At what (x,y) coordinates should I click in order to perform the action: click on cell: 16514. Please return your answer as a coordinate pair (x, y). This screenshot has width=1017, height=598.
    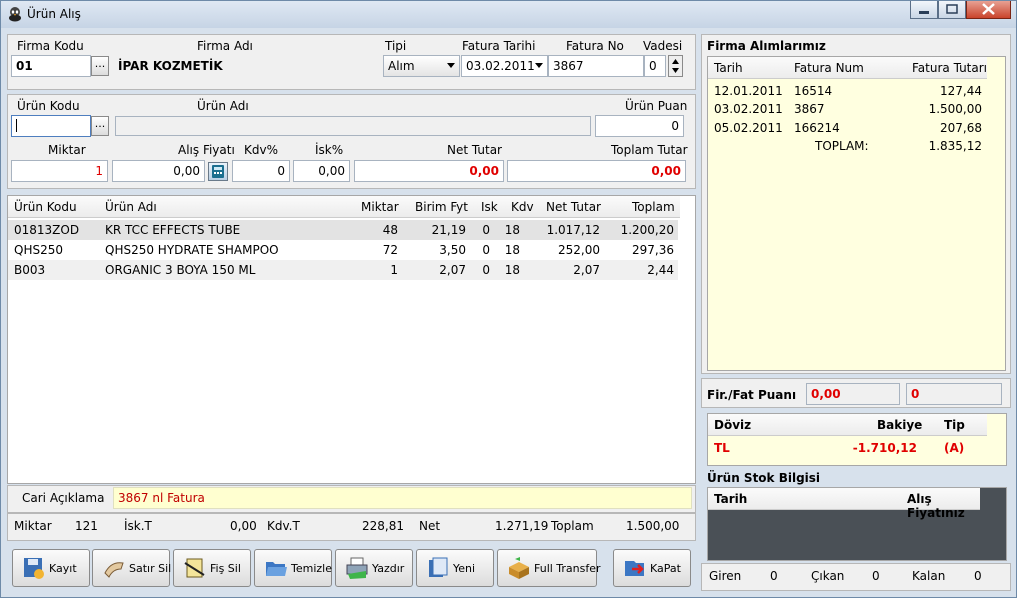
    Looking at the image, I should click on (813, 91).